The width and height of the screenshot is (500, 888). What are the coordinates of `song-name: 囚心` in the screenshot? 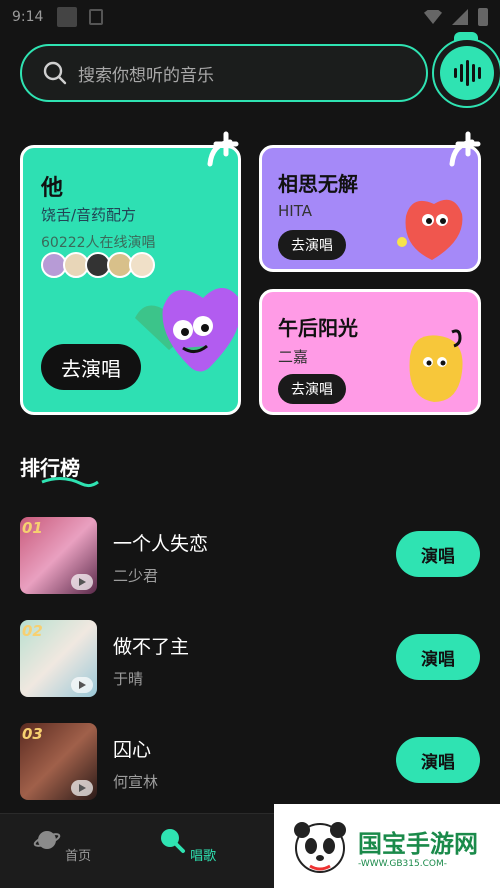 It's located at (132, 750).